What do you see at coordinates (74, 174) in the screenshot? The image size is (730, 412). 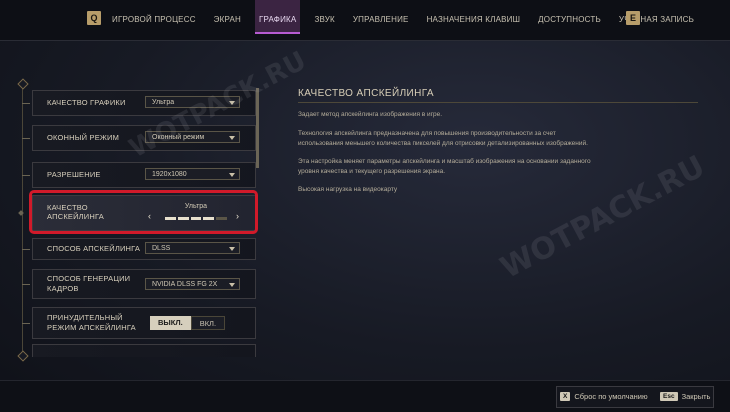 I see `setting-label: РАЗРЕШЕНИЕ` at bounding box center [74, 174].